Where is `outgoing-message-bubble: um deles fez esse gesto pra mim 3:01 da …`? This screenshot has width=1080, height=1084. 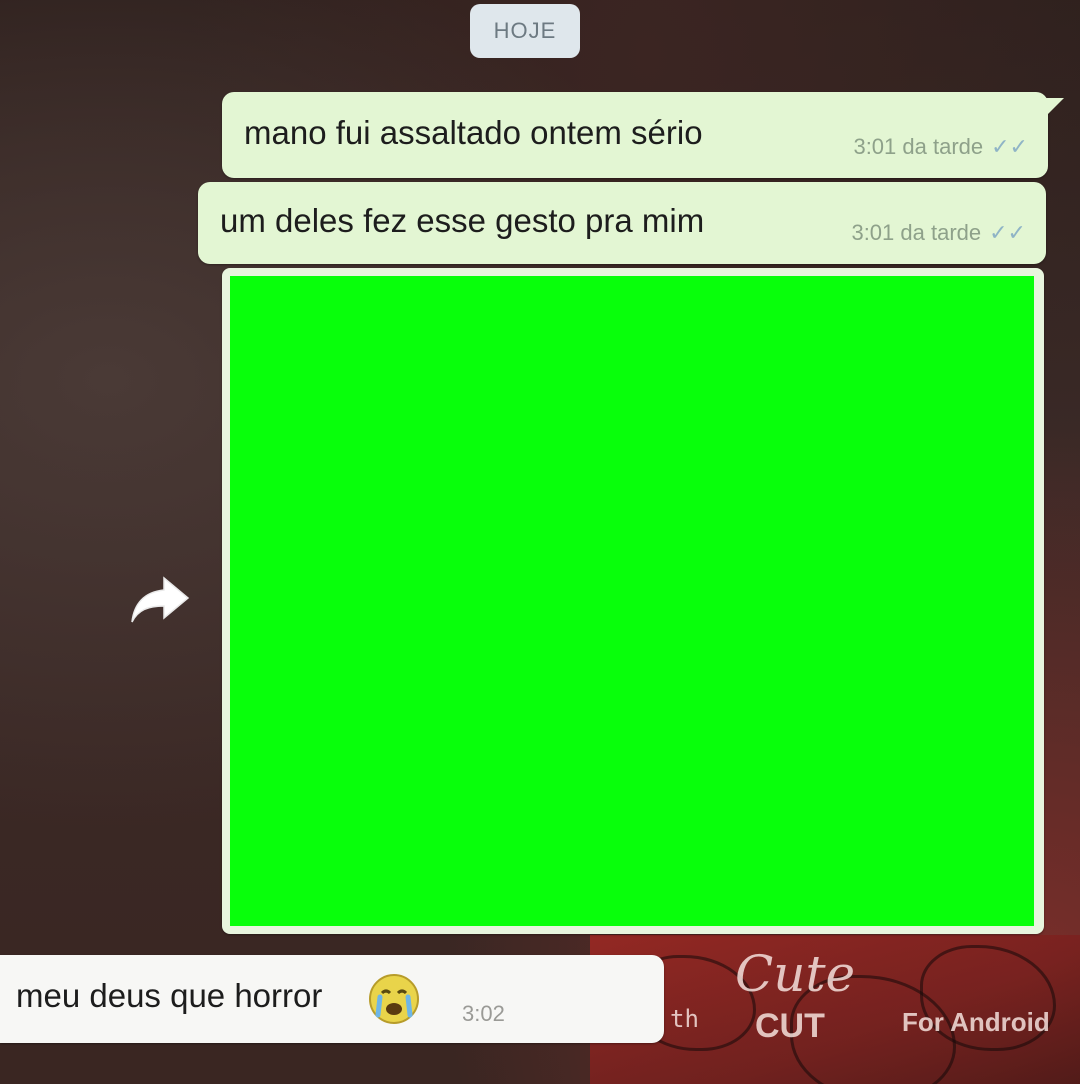 outgoing-message-bubble: um deles fez esse gesto pra mim 3:01 da … is located at coordinates (622, 223).